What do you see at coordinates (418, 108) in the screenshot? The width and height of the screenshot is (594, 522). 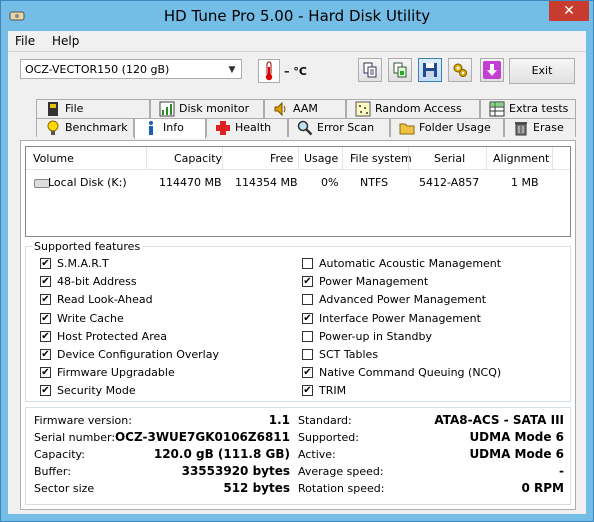 I see `tab-label: Random Access` at bounding box center [418, 108].